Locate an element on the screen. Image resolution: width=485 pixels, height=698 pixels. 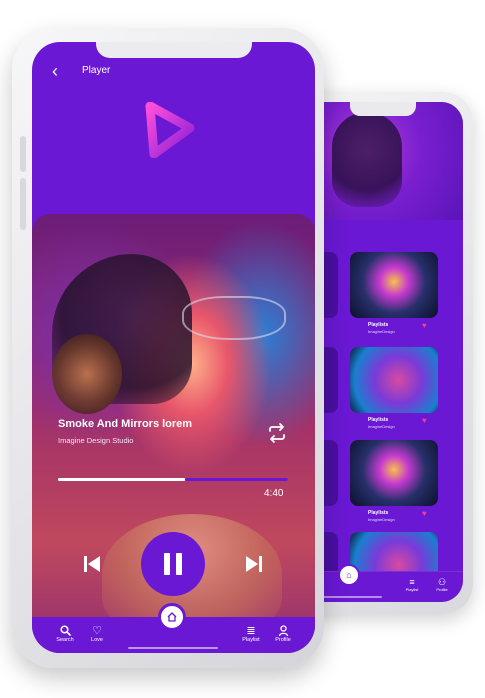
nav-search: Search is located at coordinates (65, 634).